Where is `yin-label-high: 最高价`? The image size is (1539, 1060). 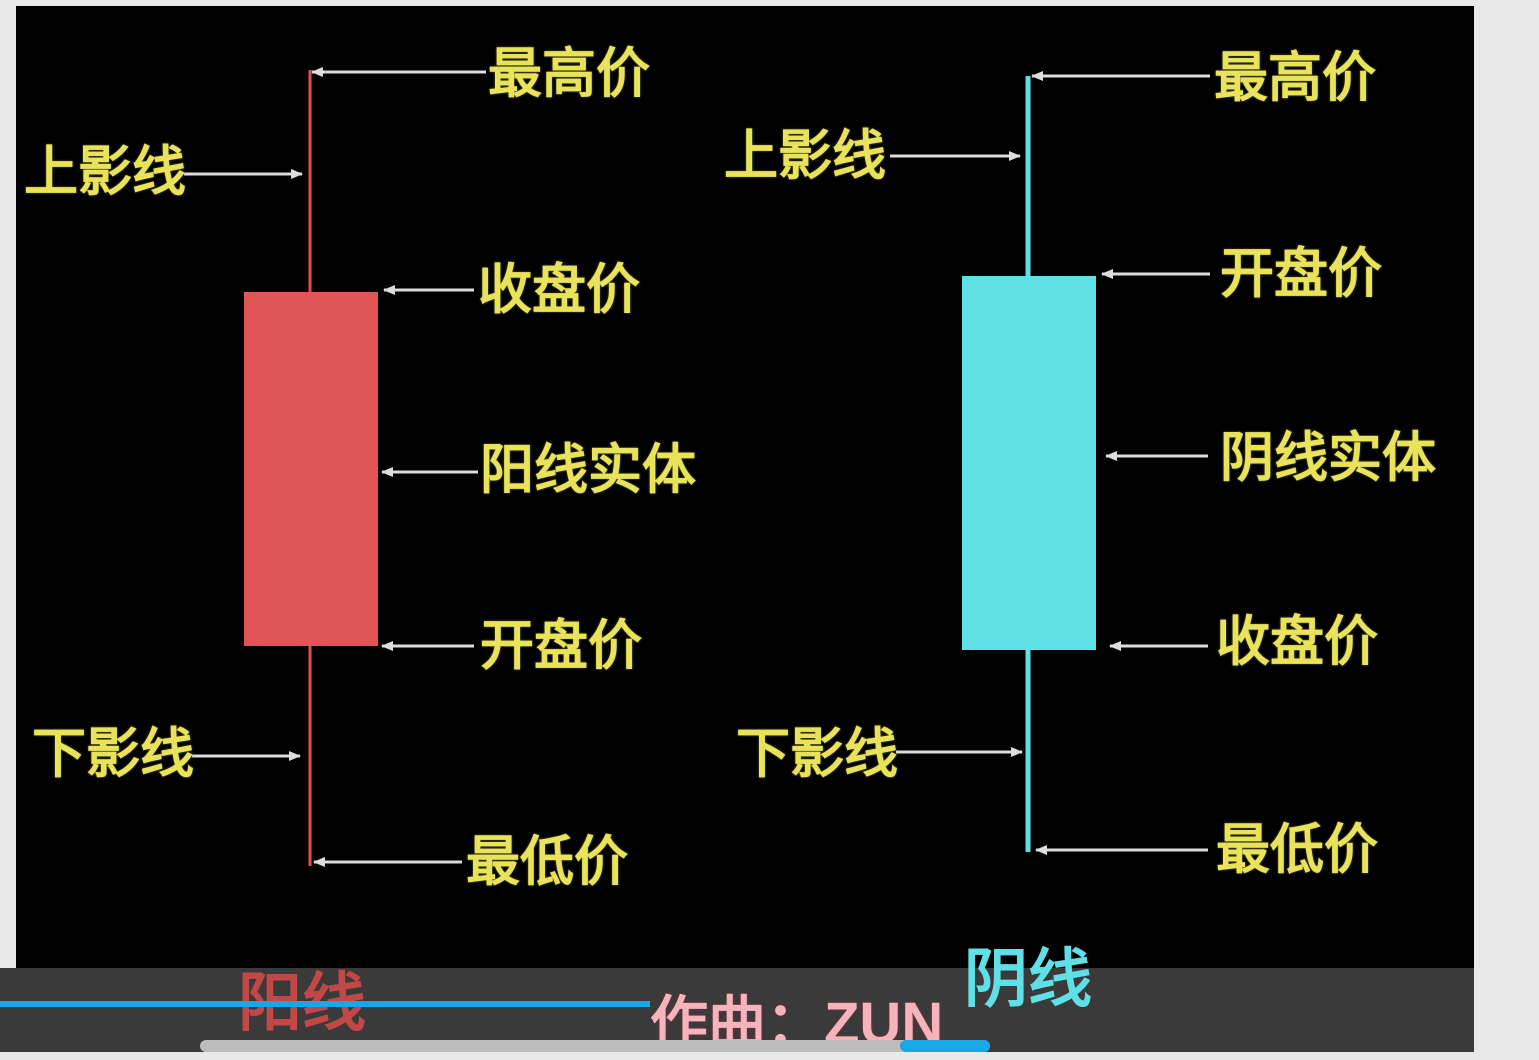
yin-label-high: 最高价 is located at coordinates (1295, 77).